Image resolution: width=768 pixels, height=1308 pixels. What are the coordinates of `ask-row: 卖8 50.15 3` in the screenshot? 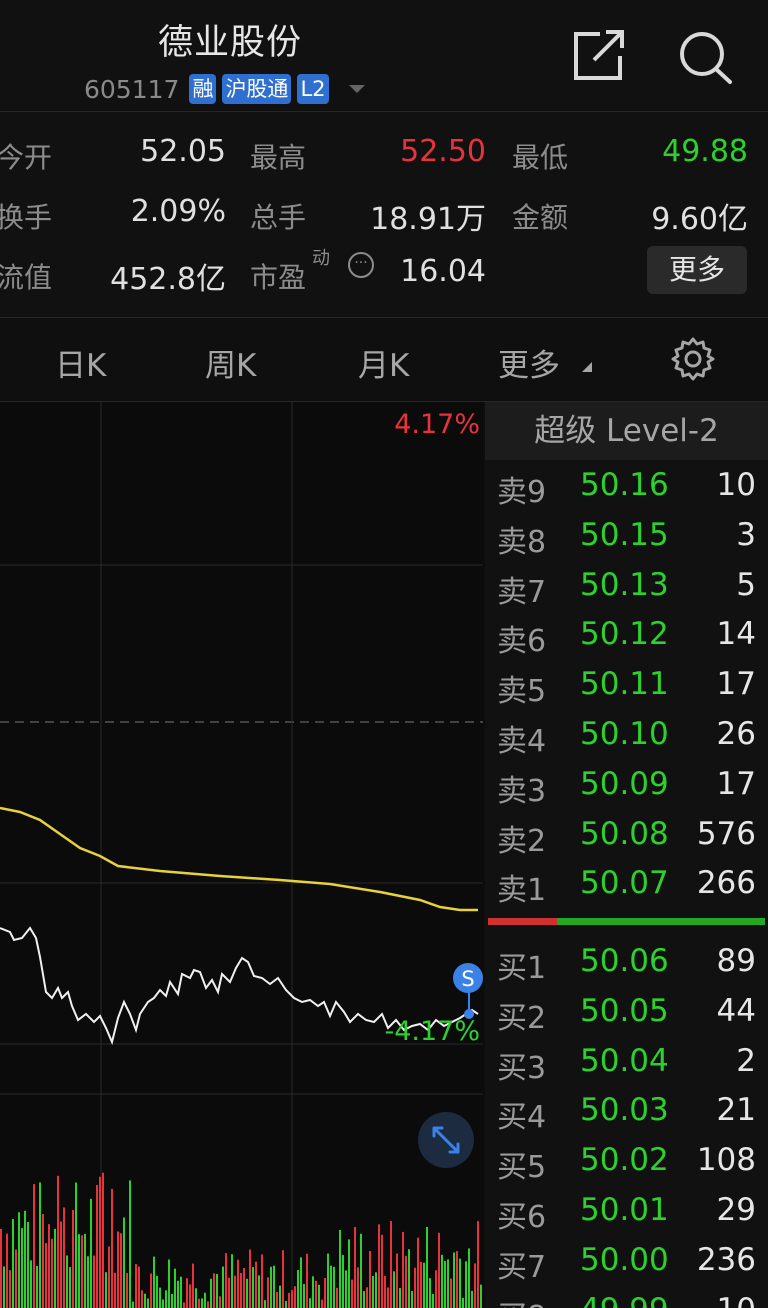 It's located at (626, 534).